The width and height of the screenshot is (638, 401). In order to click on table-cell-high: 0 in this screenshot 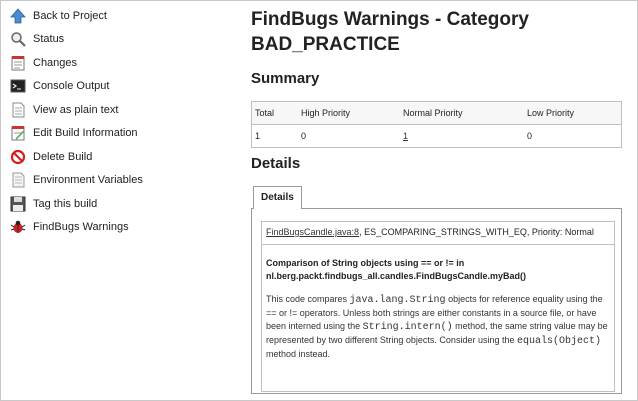, I will do `click(304, 136)`.